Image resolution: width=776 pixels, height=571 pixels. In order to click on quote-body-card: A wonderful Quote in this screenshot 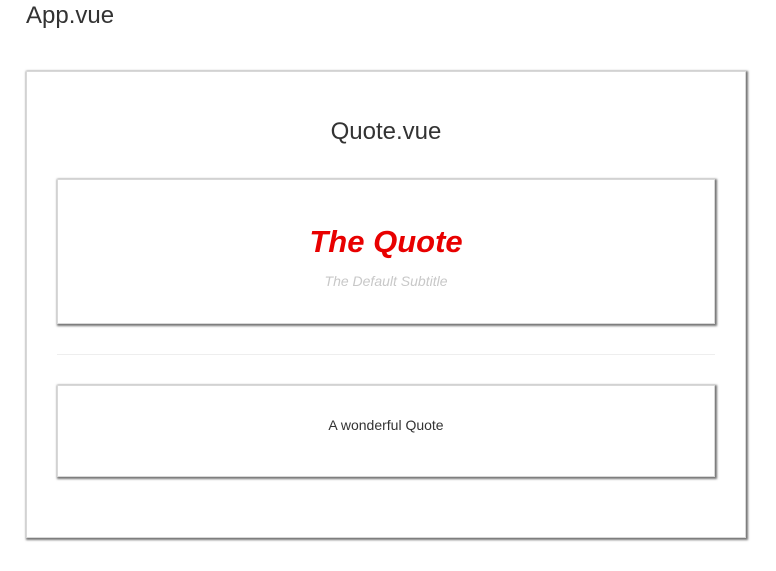, I will do `click(386, 431)`.